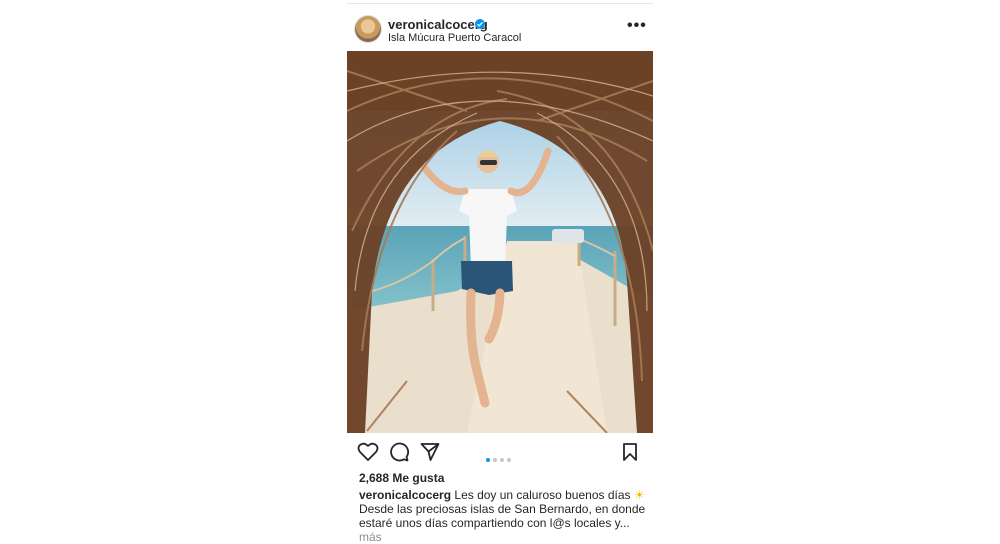 This screenshot has width=1000, height=544. What do you see at coordinates (430, 454) in the screenshot?
I see `share-icon` at bounding box center [430, 454].